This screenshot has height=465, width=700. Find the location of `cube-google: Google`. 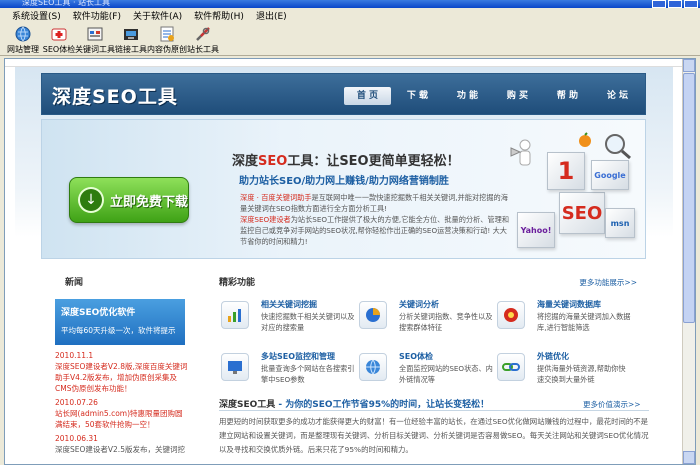

cube-google: Google is located at coordinates (610, 175).